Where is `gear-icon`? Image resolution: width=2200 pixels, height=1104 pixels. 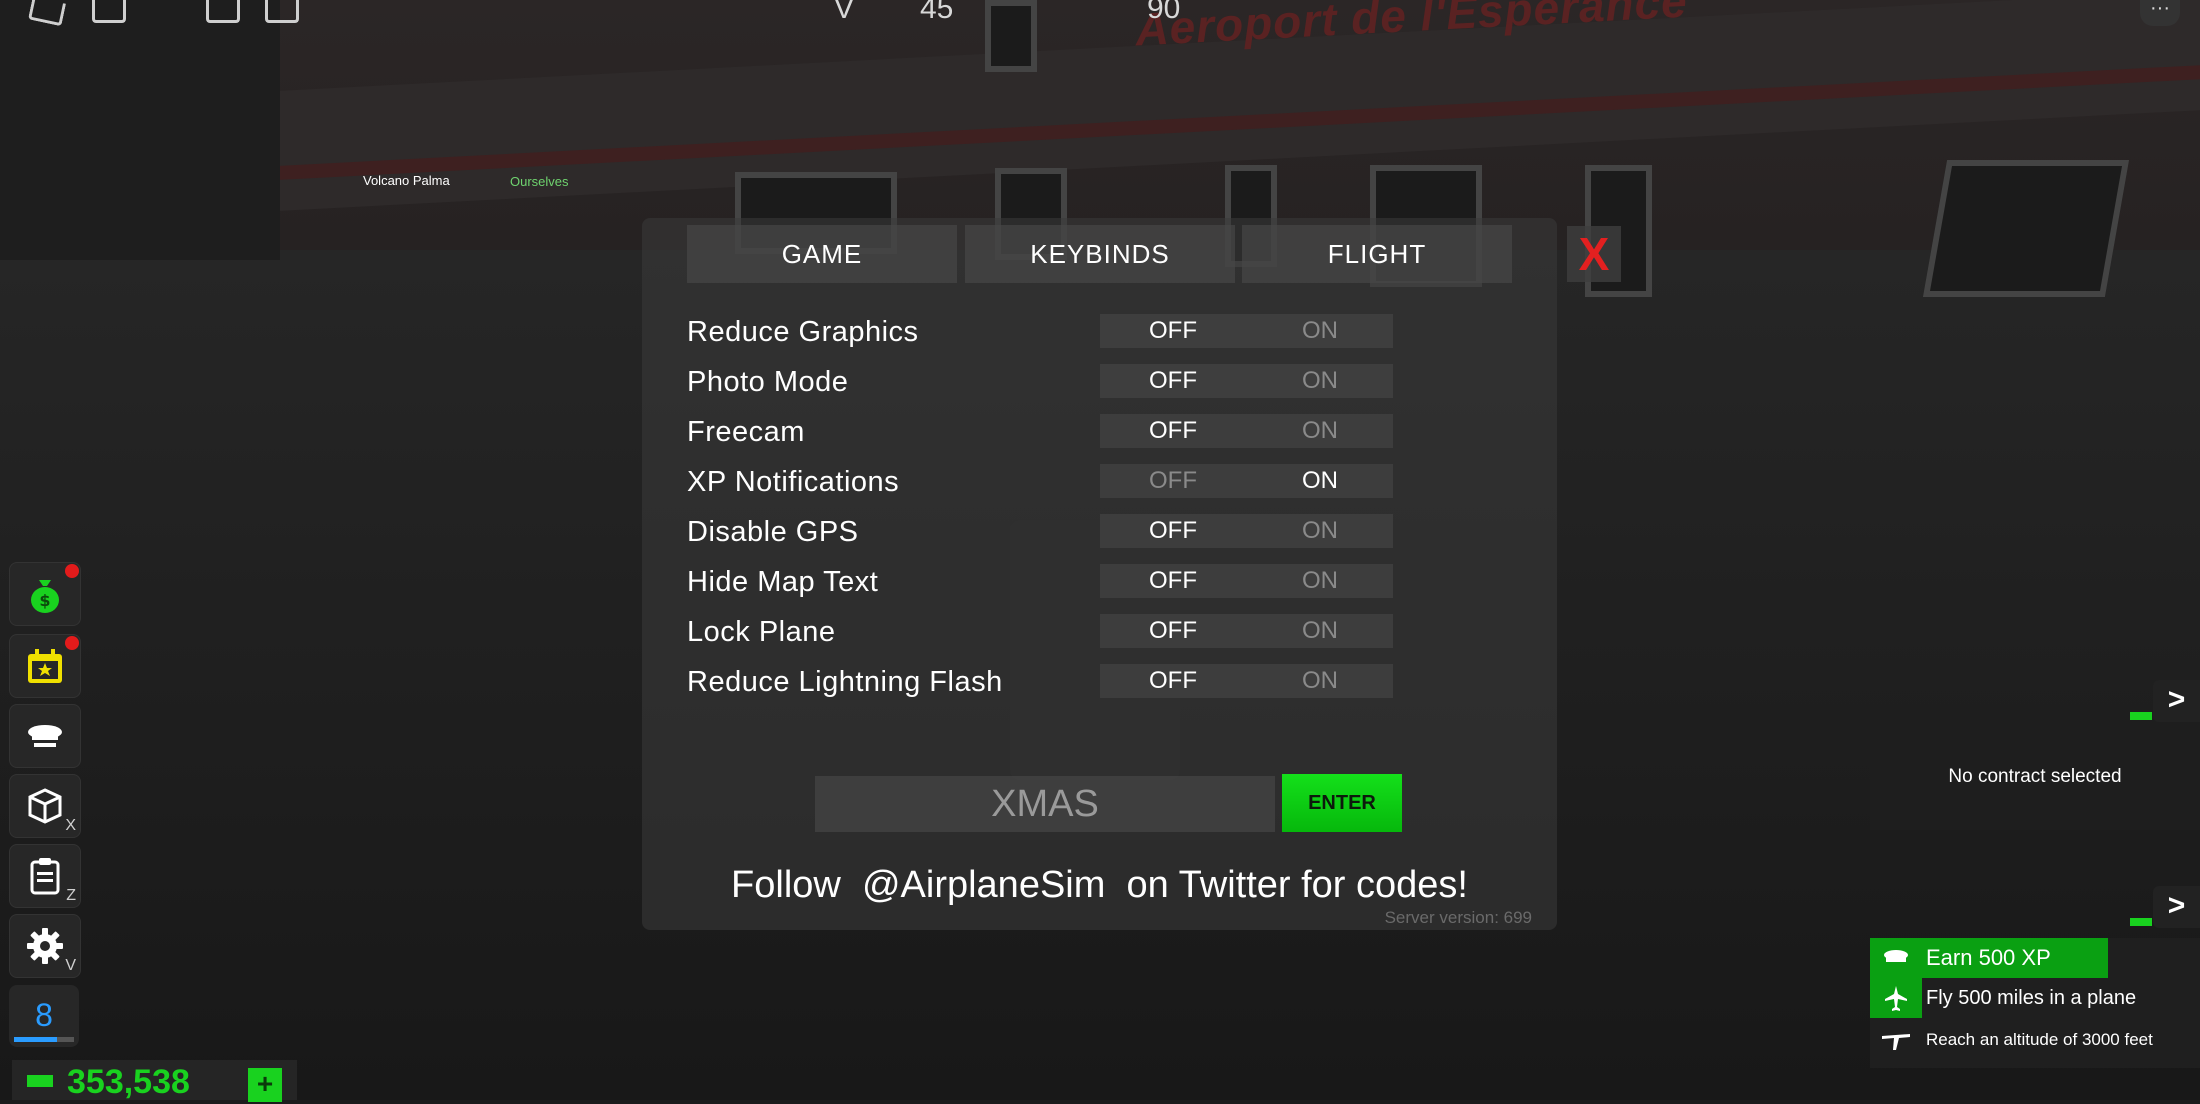 gear-icon is located at coordinates (45, 946).